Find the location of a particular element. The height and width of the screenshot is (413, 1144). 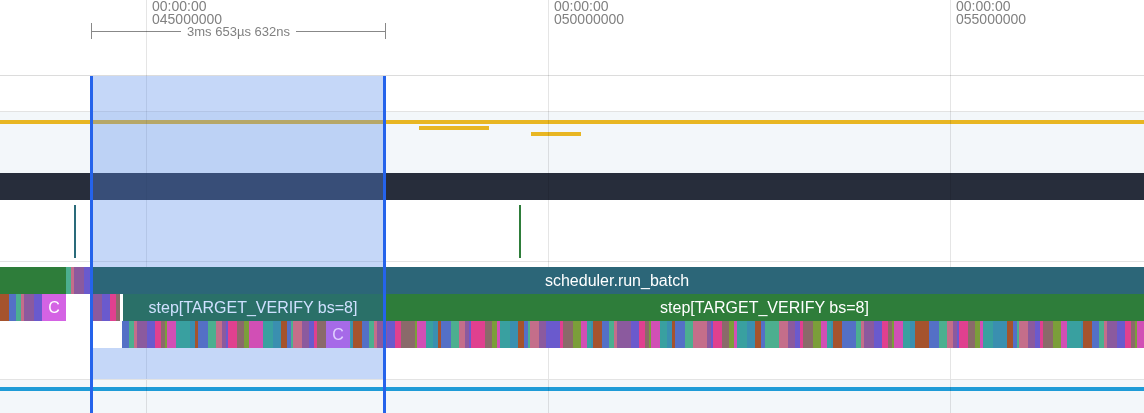

selection-duration-label: 3ms 653µs 632ns is located at coordinates (238, 31).